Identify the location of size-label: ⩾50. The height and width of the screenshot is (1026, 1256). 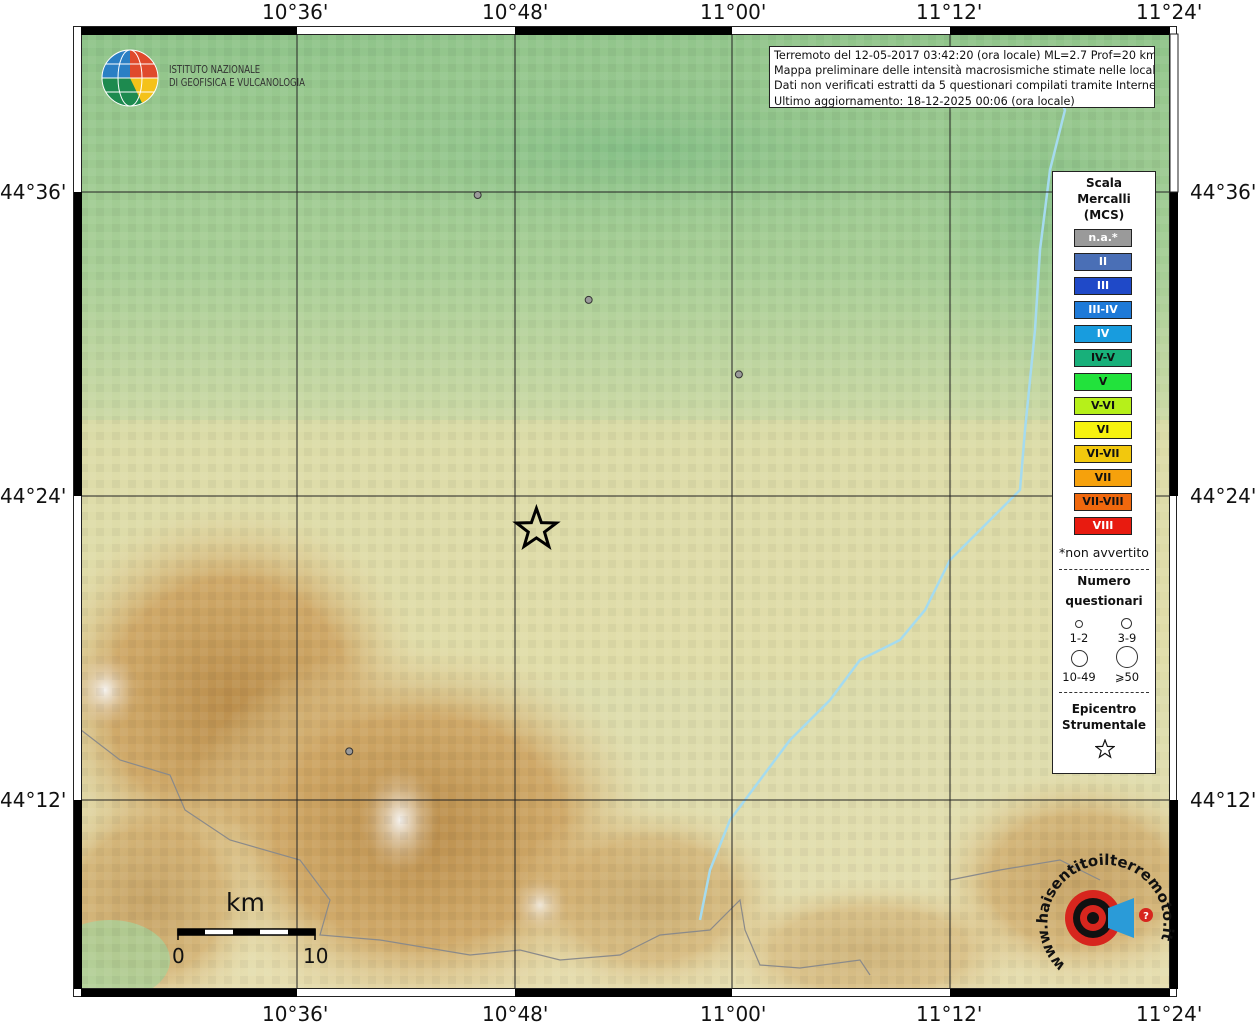
(1127, 677).